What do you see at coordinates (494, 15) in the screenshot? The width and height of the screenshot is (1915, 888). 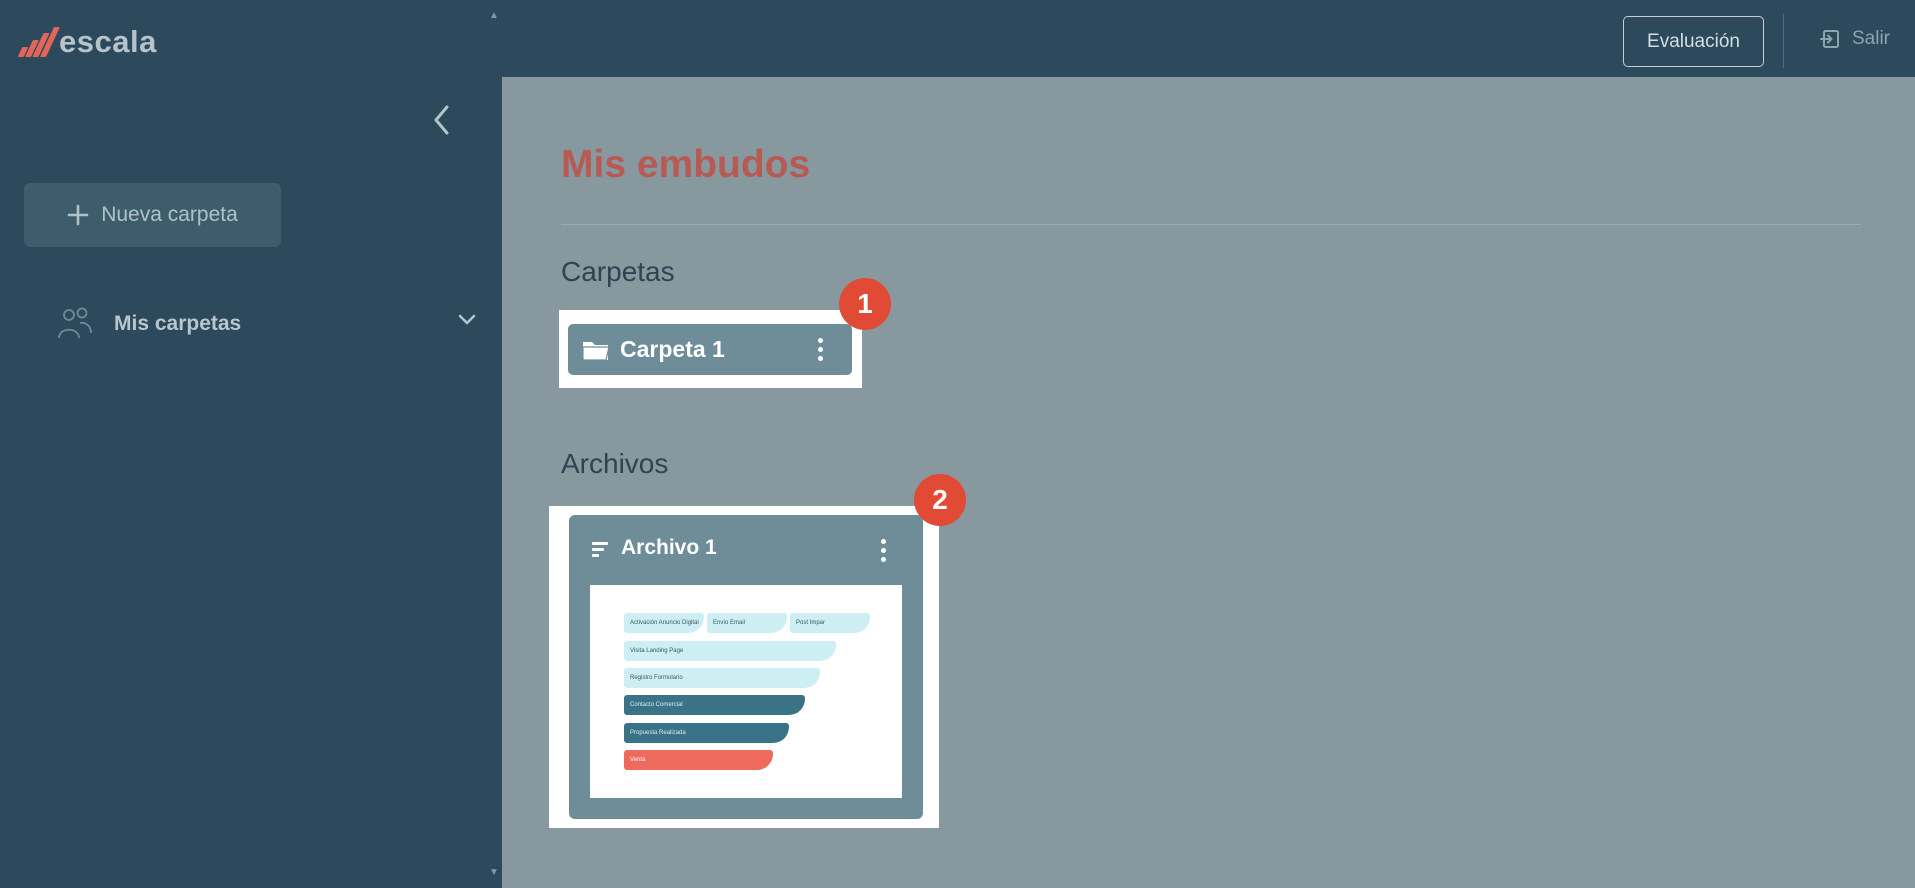 I see `sidebar-scroll-up-icon: ▲` at bounding box center [494, 15].